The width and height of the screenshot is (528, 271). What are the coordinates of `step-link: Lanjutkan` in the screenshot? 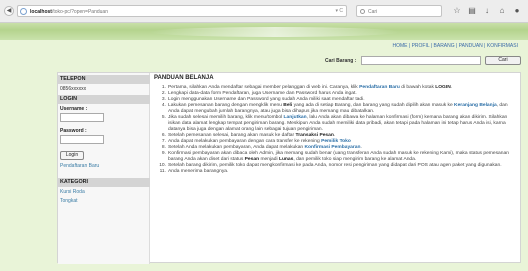 It's located at (295, 117).